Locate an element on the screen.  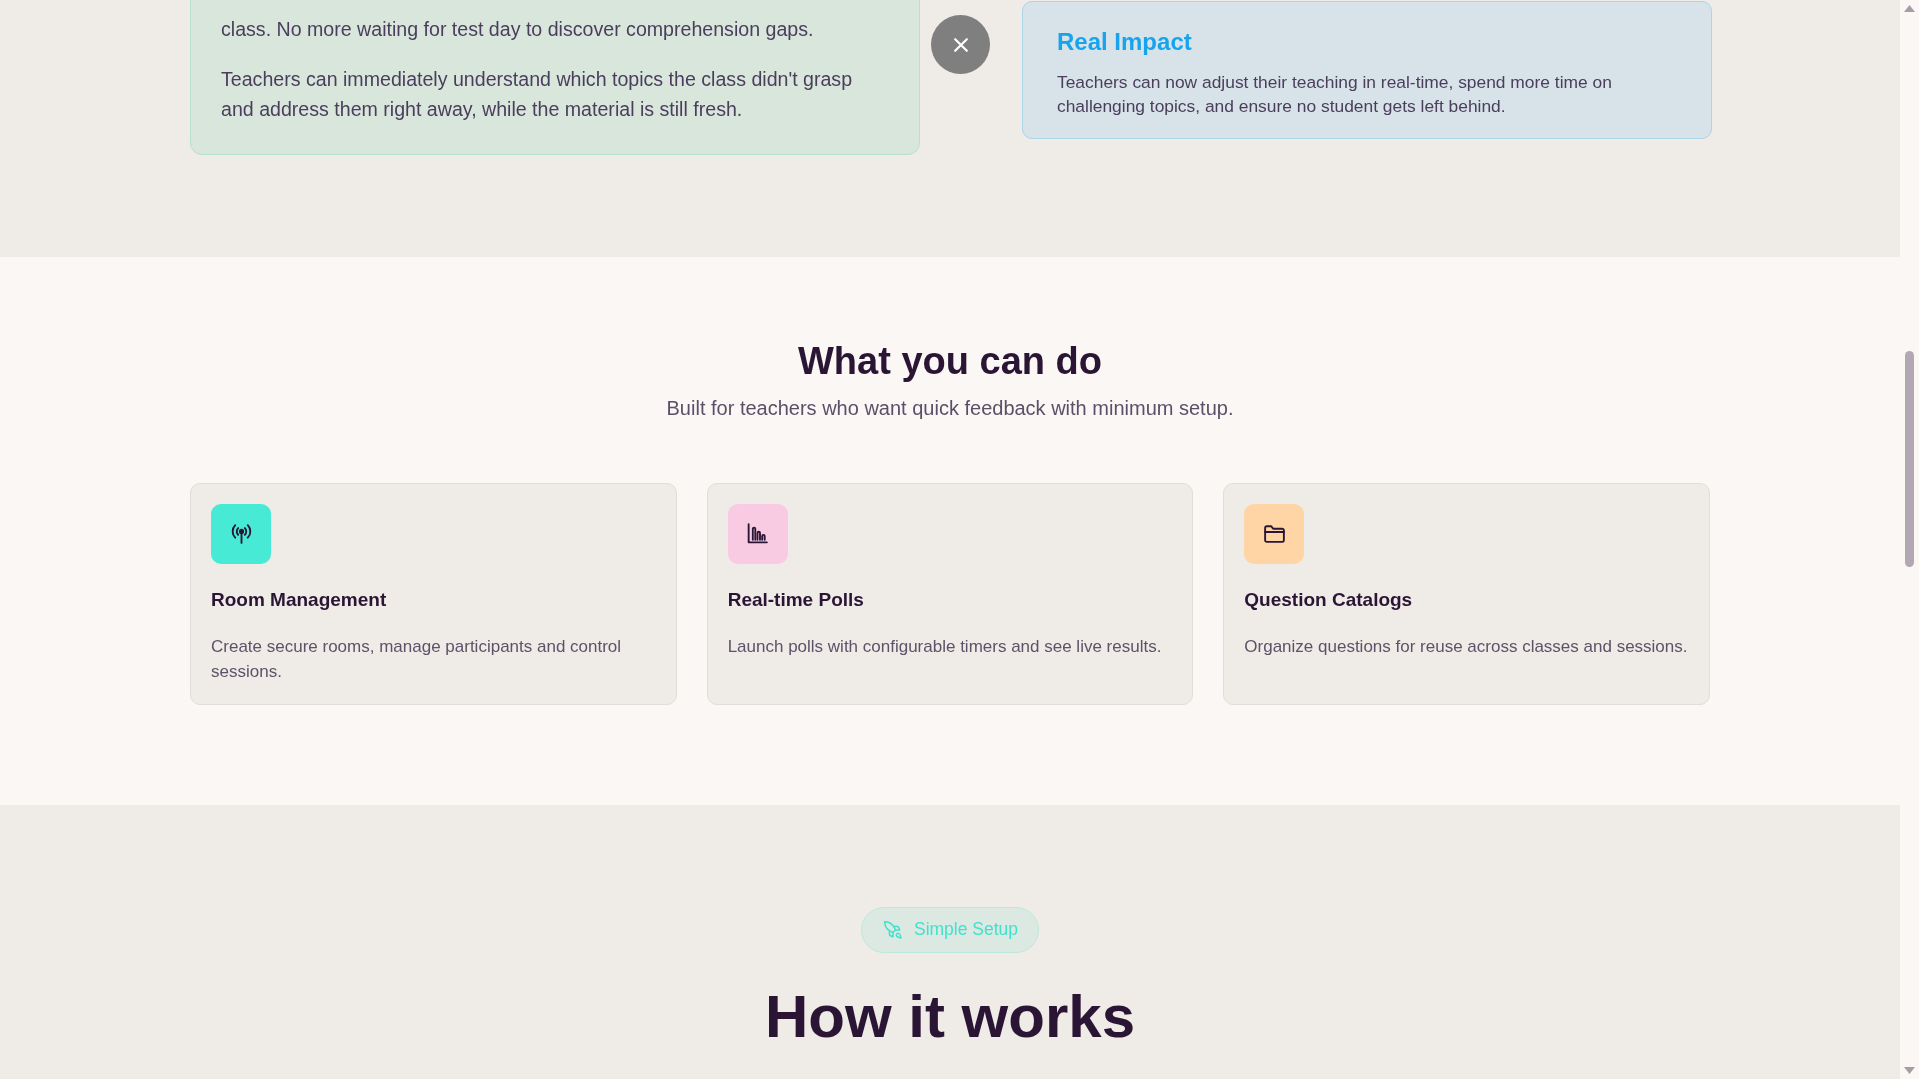
feature-title: Real-time Polls is located at coordinates (796, 599).